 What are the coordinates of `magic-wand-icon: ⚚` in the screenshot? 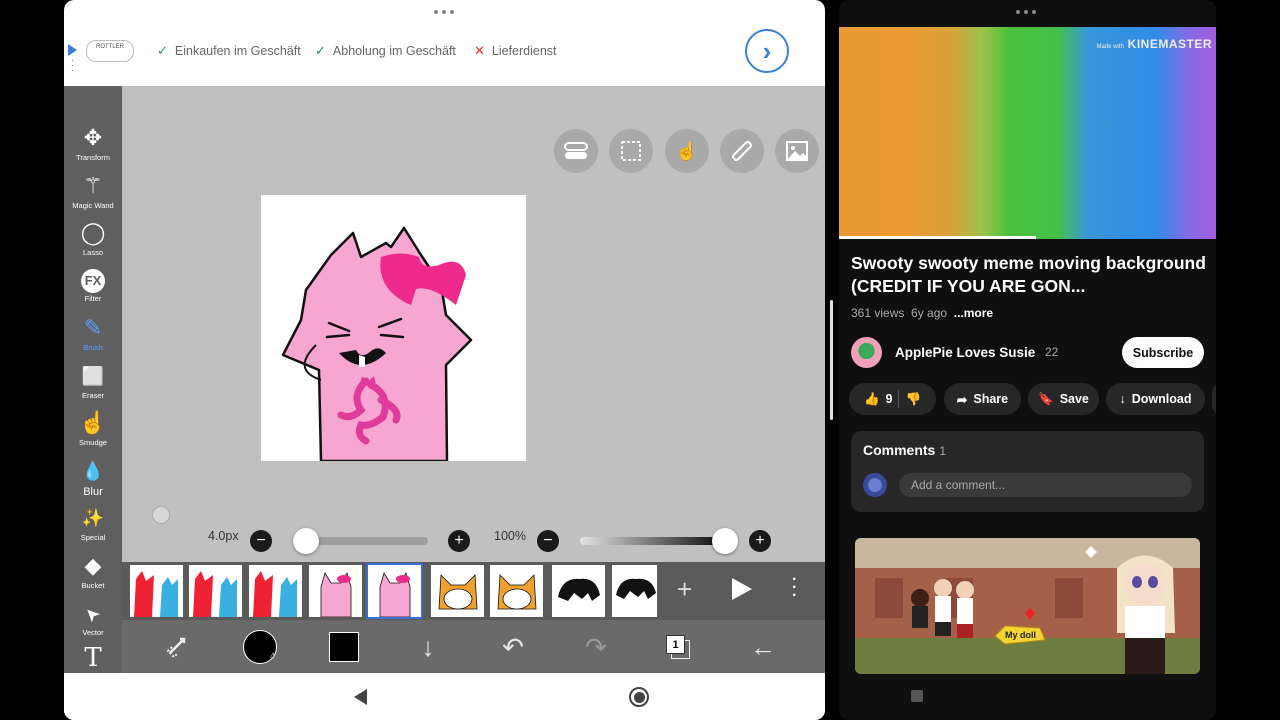 It's located at (93, 185).